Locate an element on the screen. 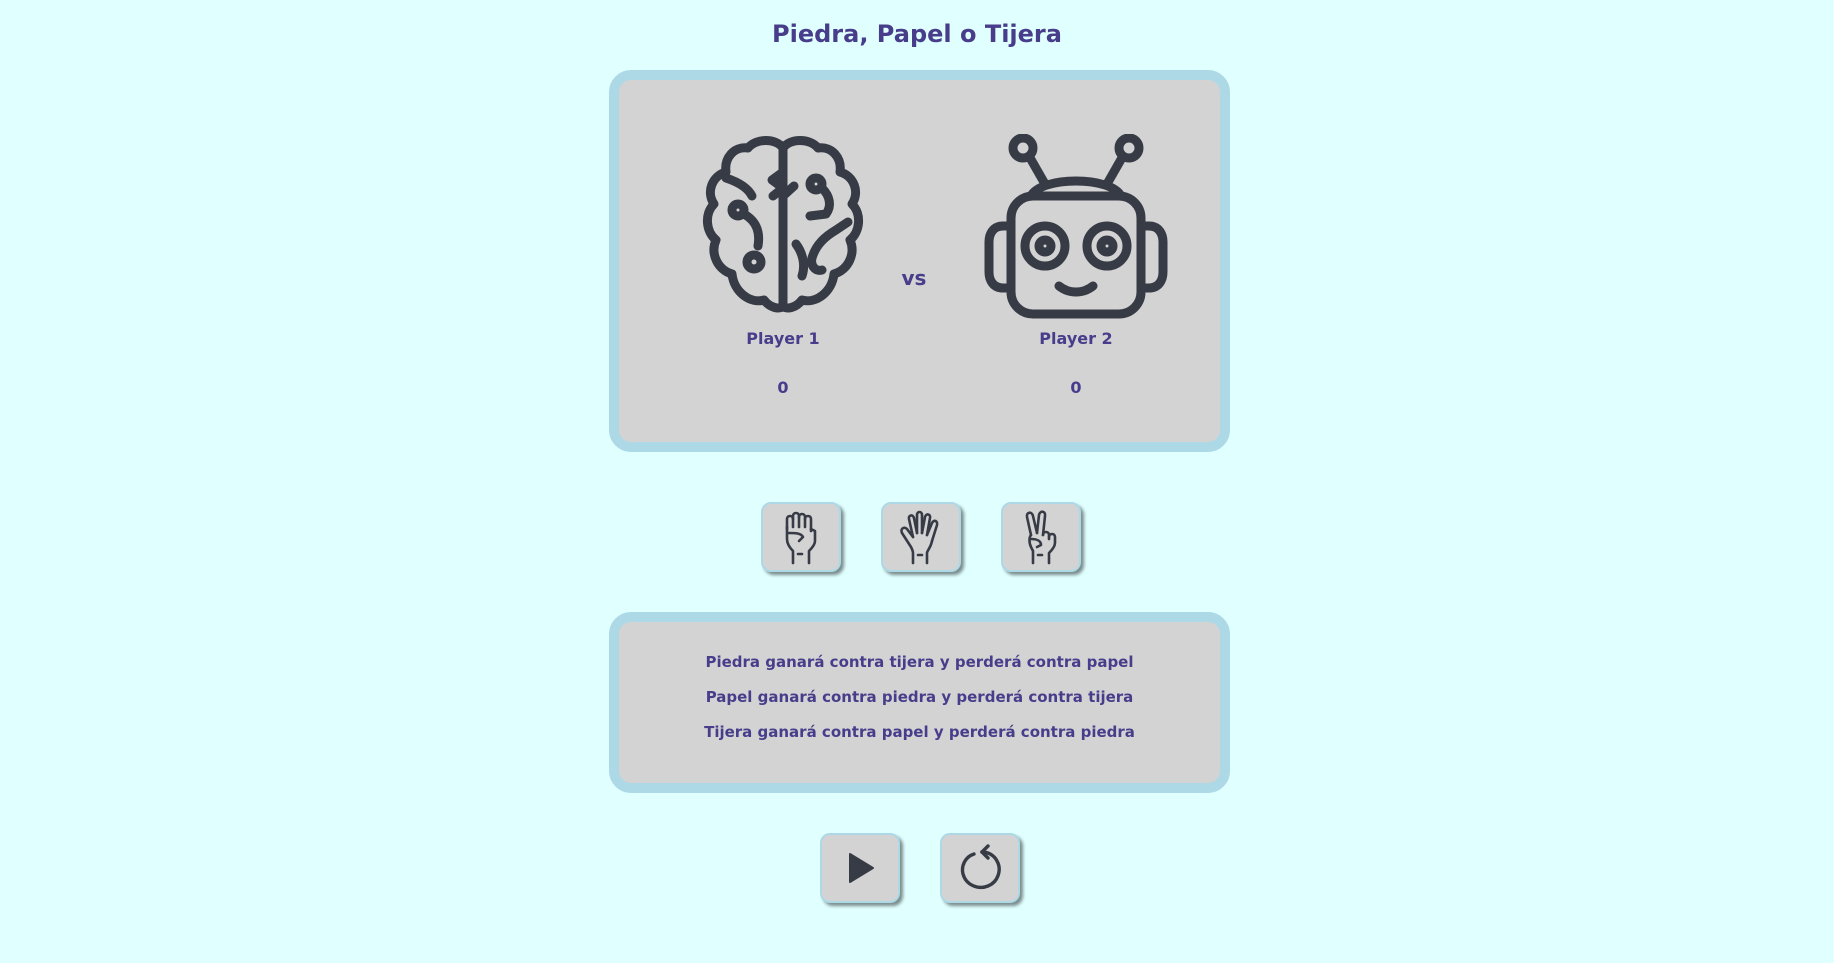 This screenshot has height=963, width=1834. victory-hand-icon is located at coordinates (1041, 537).